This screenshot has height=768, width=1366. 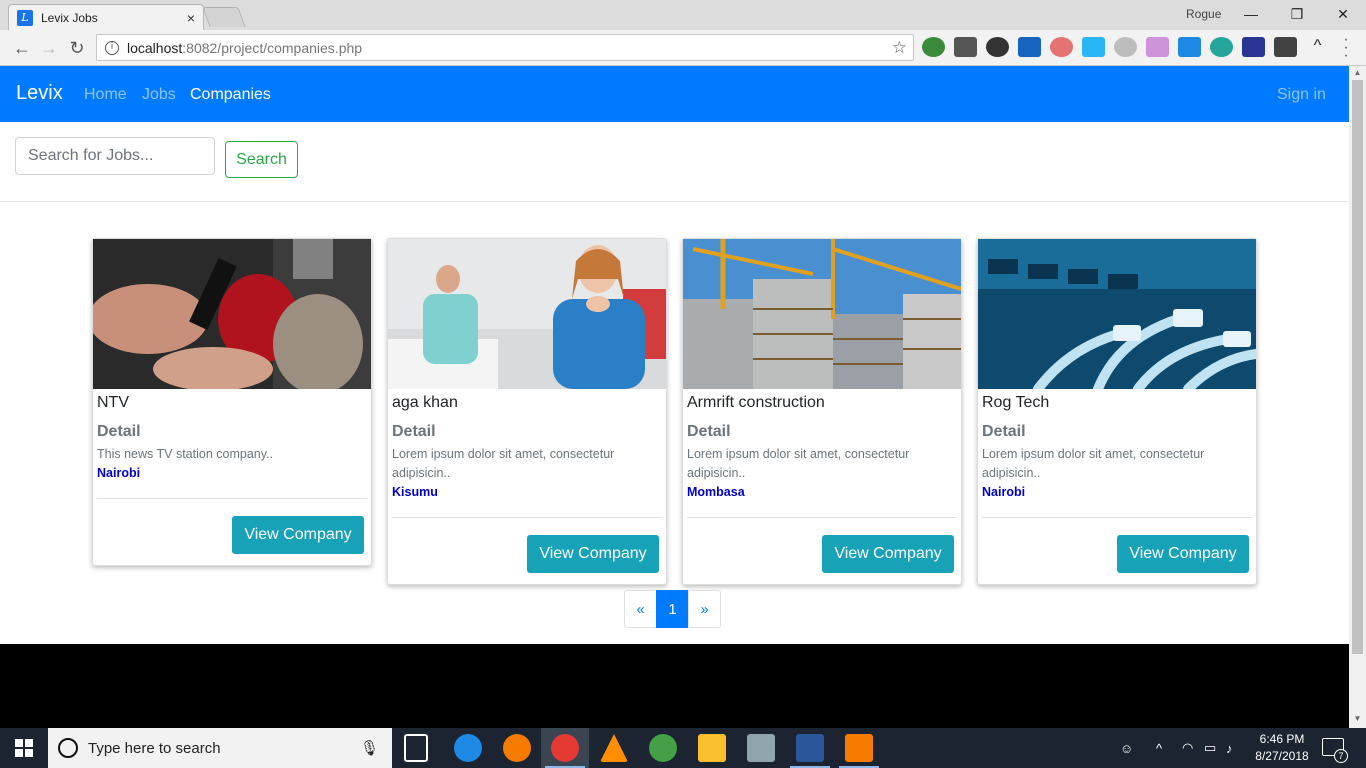 I want to click on job-search-input, so click(x=115, y=156).